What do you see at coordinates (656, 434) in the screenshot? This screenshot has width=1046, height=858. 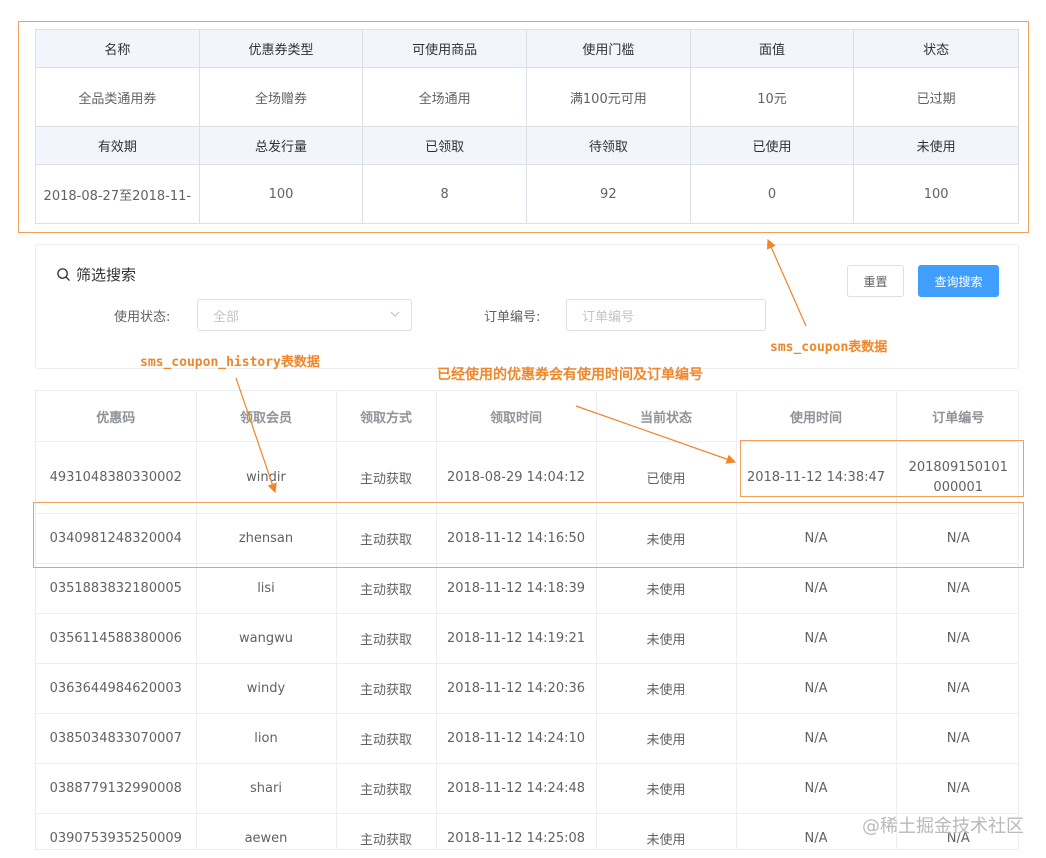 I see `arrow-to-used-info` at bounding box center [656, 434].